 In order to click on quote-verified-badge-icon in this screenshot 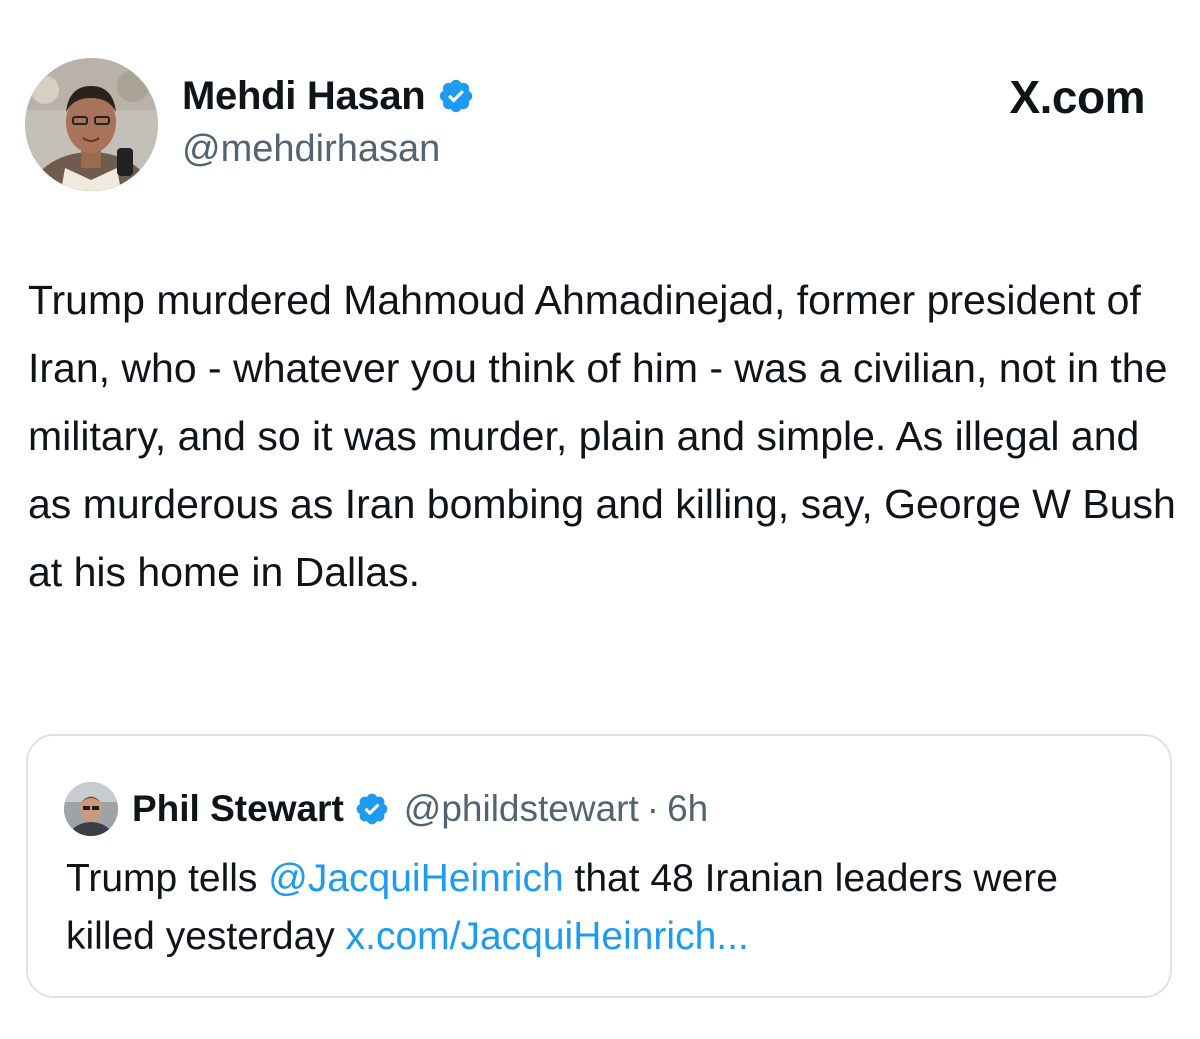, I will do `click(372, 809)`.